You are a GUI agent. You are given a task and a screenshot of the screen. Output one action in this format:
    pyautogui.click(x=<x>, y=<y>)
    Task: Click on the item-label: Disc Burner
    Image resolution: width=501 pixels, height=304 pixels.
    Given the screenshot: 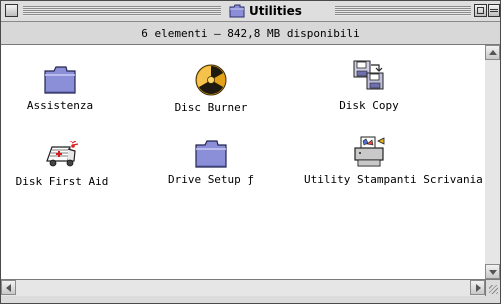 What is the action you would take?
    pyautogui.click(x=211, y=107)
    